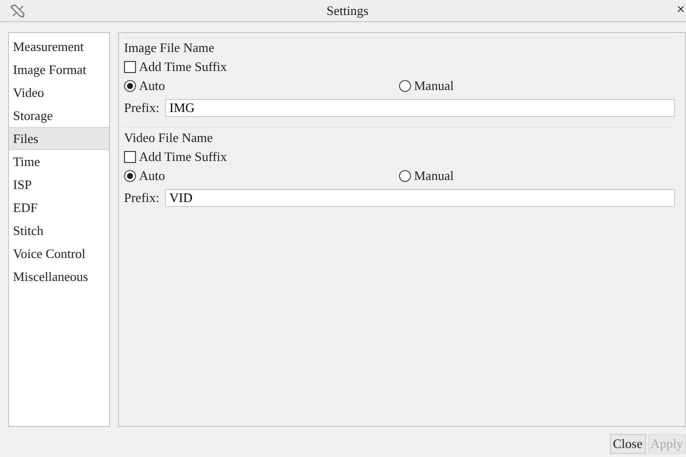  What do you see at coordinates (59, 161) in the screenshot?
I see `sidebar-item: Time` at bounding box center [59, 161].